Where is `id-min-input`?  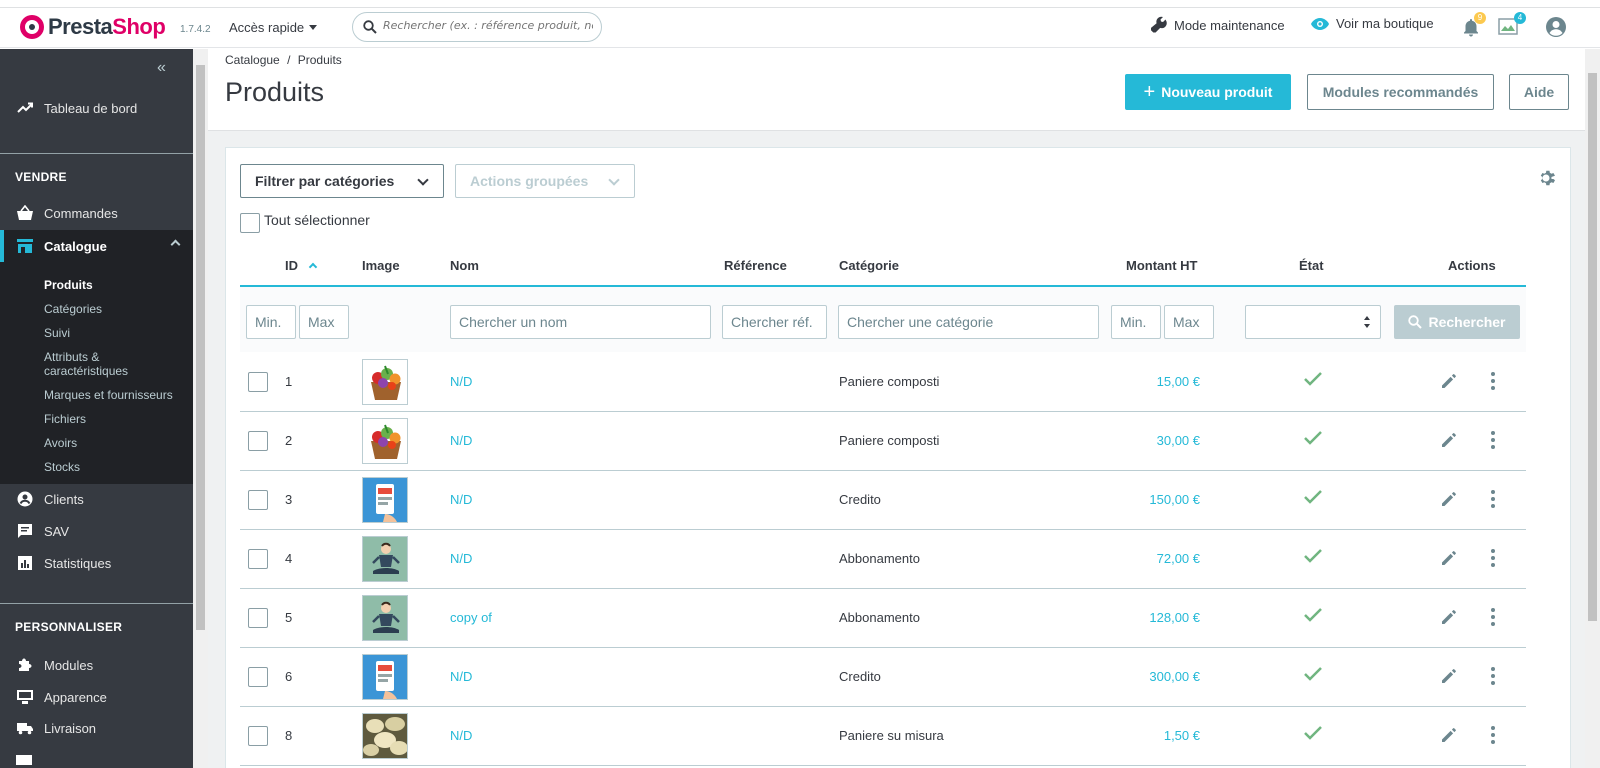
id-min-input is located at coordinates (271, 322).